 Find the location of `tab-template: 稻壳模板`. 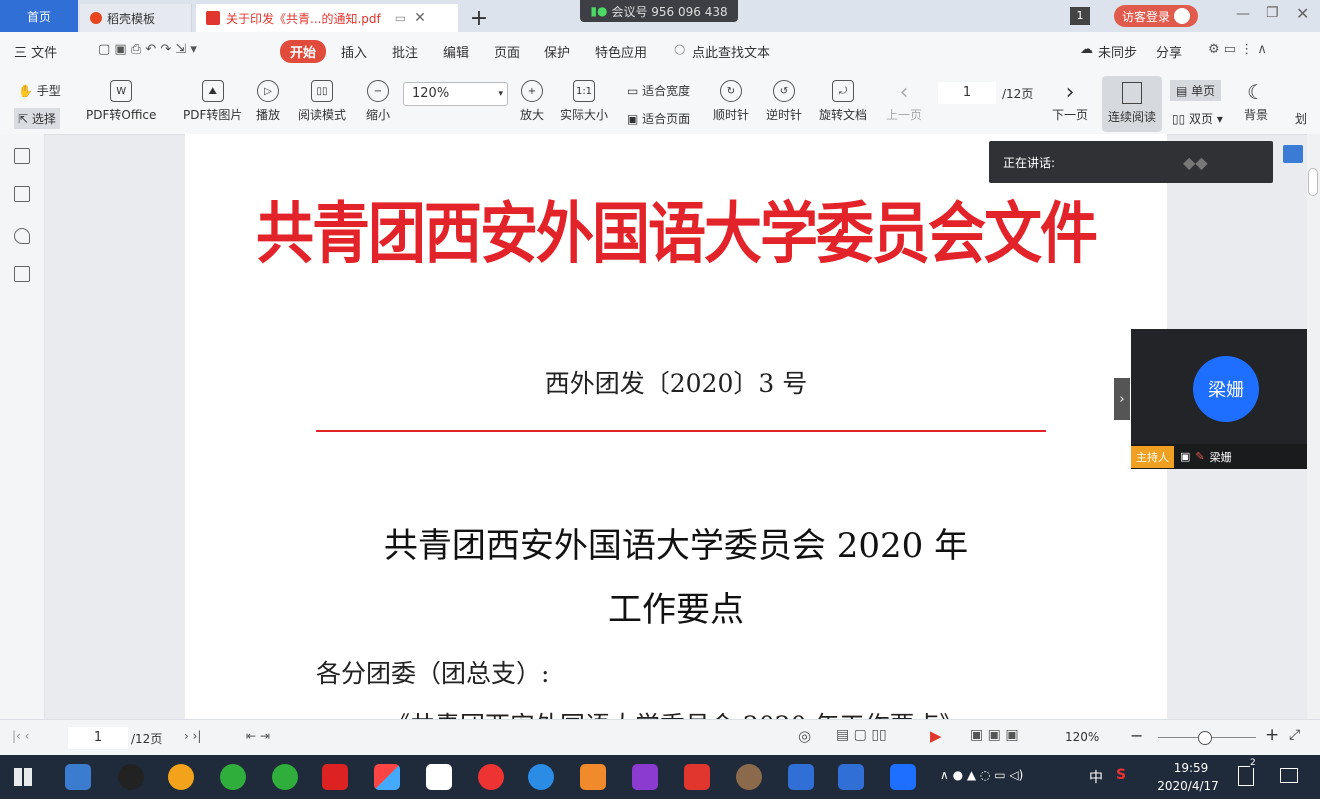

tab-template: 稻壳模板 is located at coordinates (136, 18).